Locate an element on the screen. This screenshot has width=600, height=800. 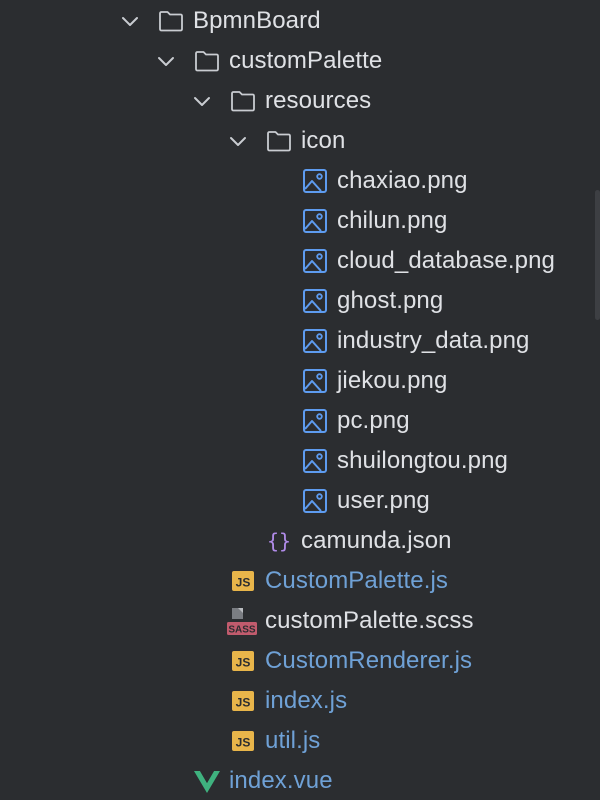
tree-file-row: {} camunda.json is located at coordinates (300, 541).